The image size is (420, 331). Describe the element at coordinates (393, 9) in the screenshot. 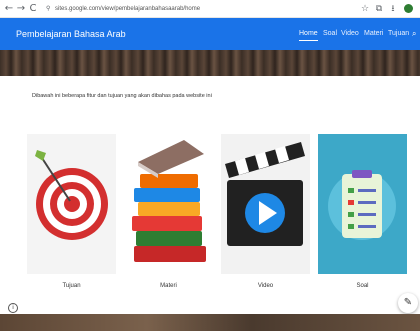

I see `download-icon: ⭳` at that location.